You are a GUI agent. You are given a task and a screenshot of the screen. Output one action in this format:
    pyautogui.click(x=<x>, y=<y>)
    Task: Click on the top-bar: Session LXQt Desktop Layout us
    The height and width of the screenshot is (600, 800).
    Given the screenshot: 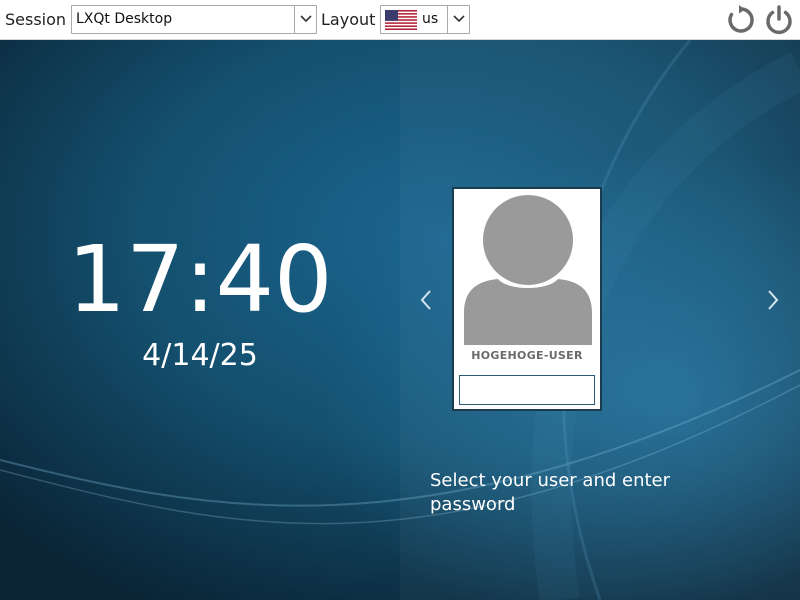 What is the action you would take?
    pyautogui.click(x=400, y=20)
    